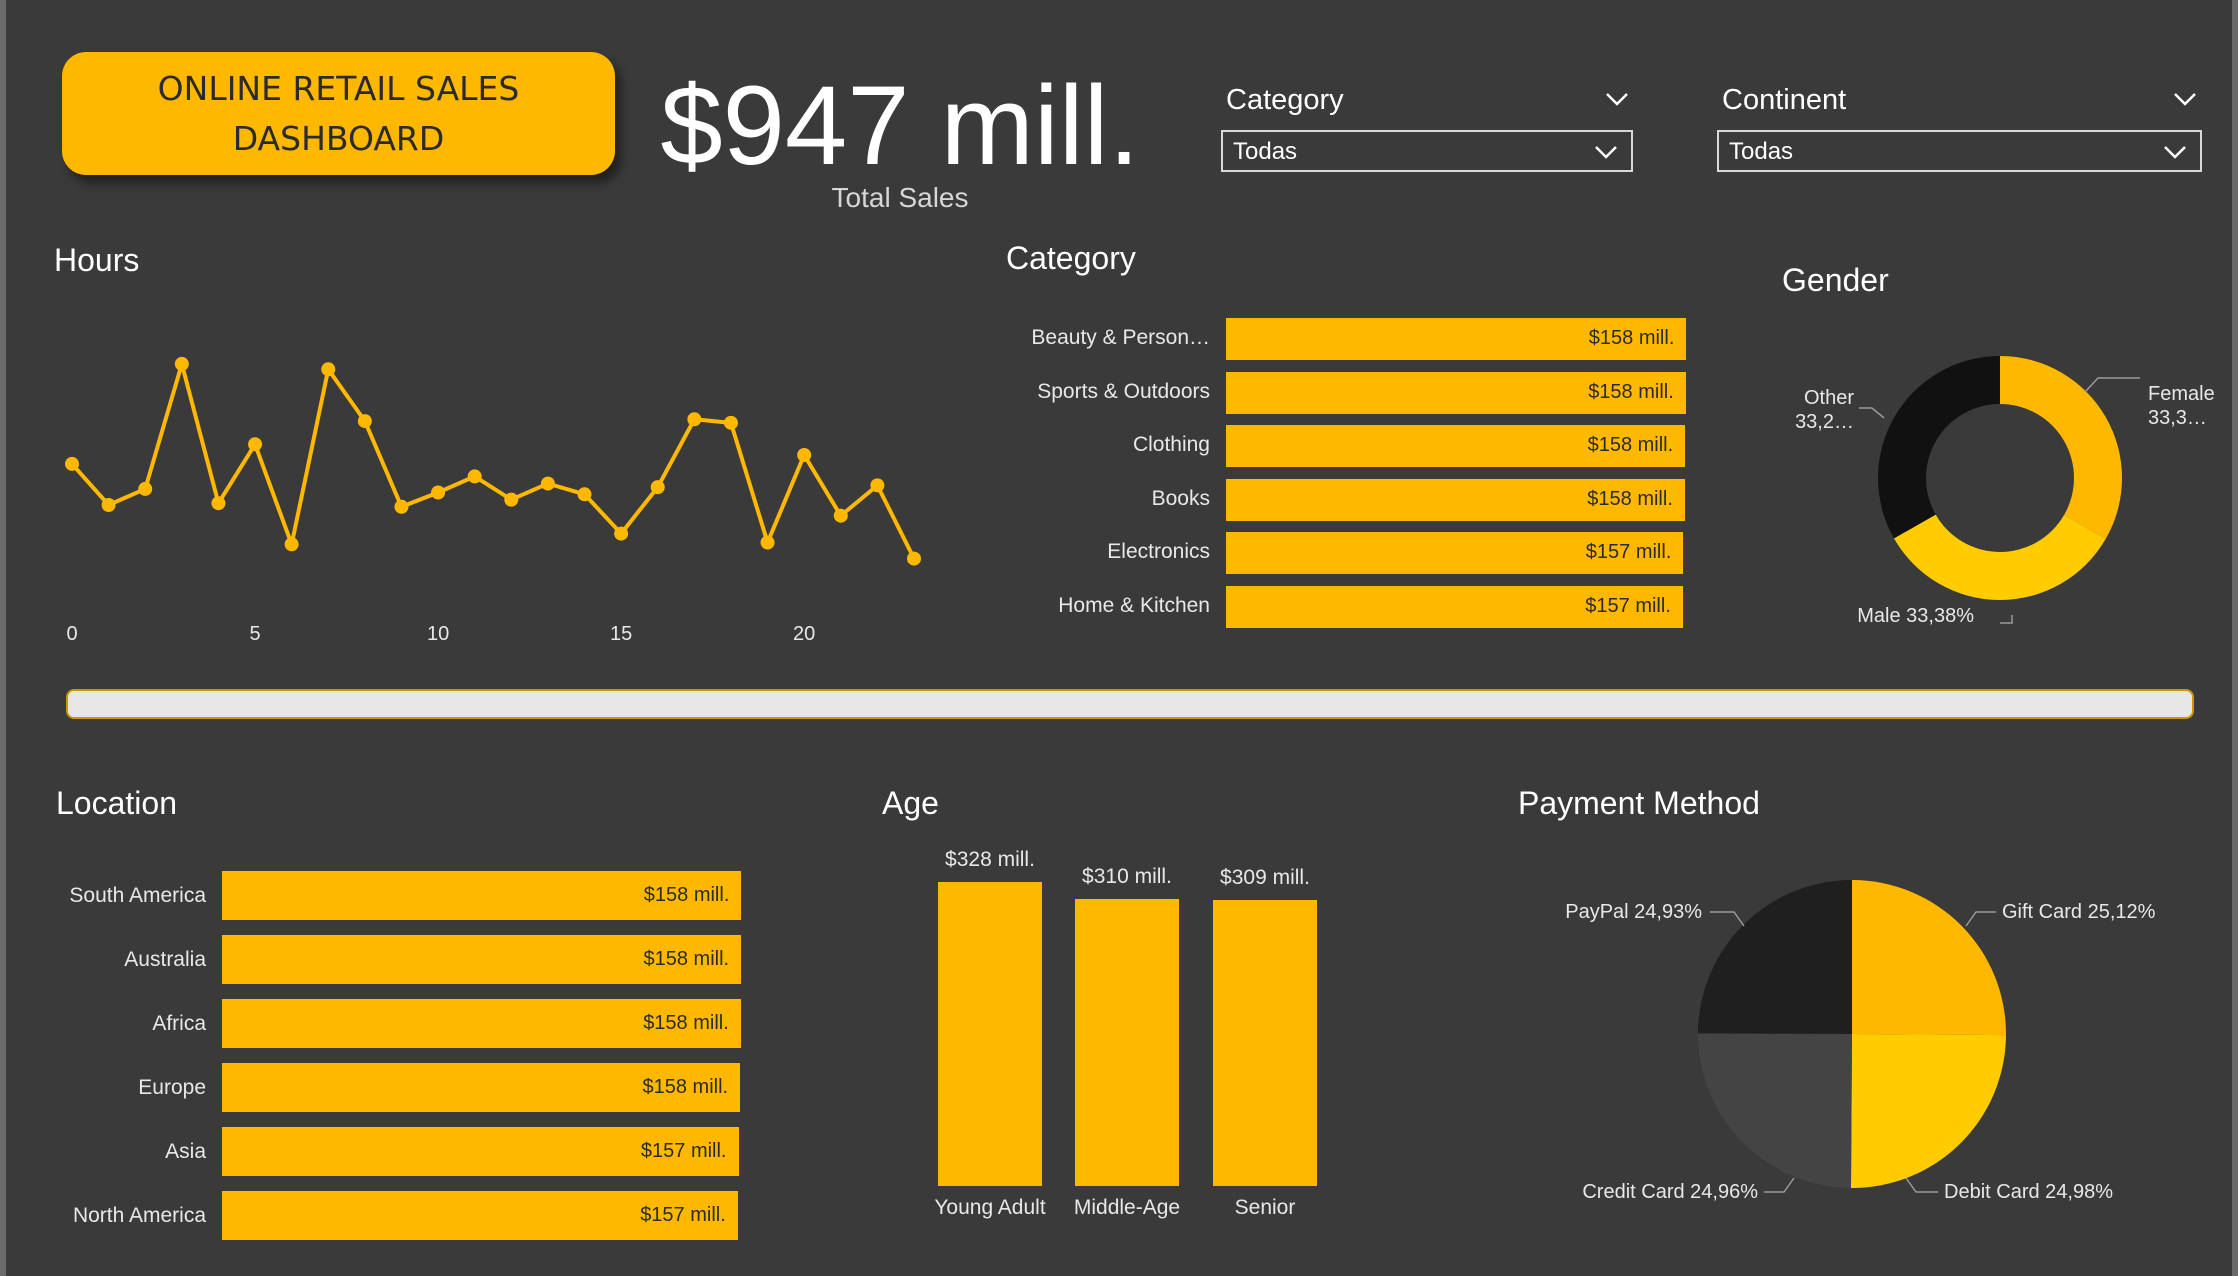 The height and width of the screenshot is (1276, 2238). Describe the element at coordinates (1639, 803) in the screenshot. I see `payment-chart-title: Payment Method` at that location.